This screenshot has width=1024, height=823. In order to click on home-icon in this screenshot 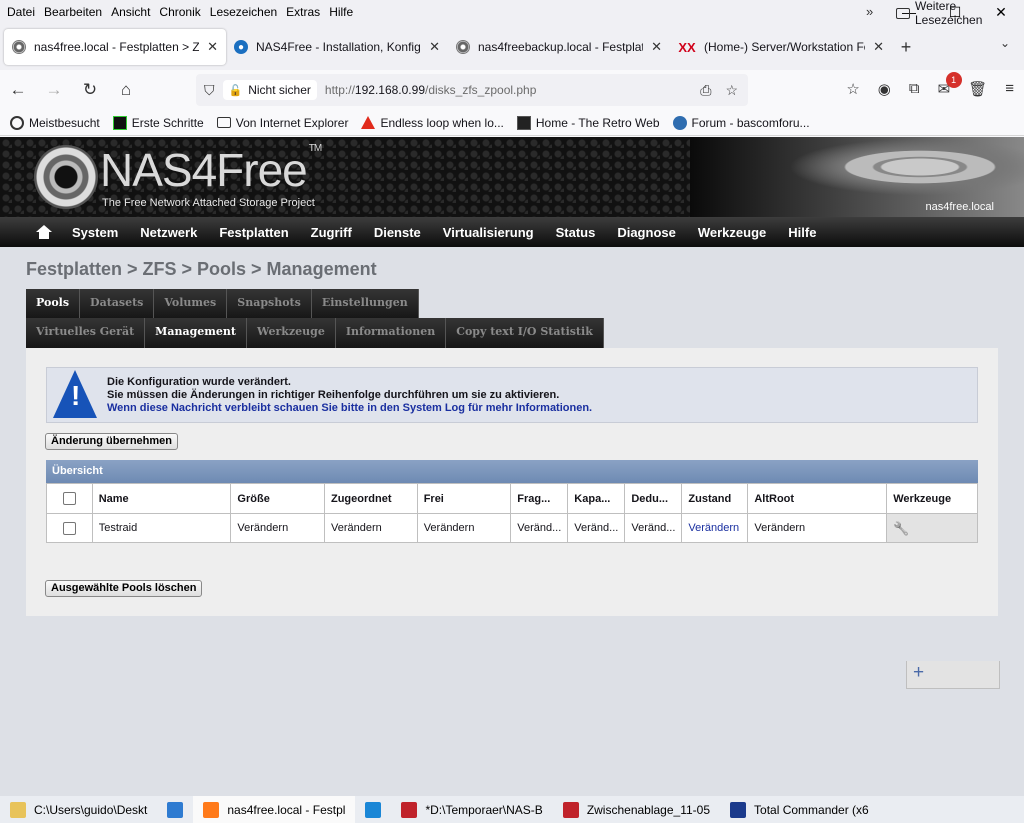, I will do `click(44, 232)`.